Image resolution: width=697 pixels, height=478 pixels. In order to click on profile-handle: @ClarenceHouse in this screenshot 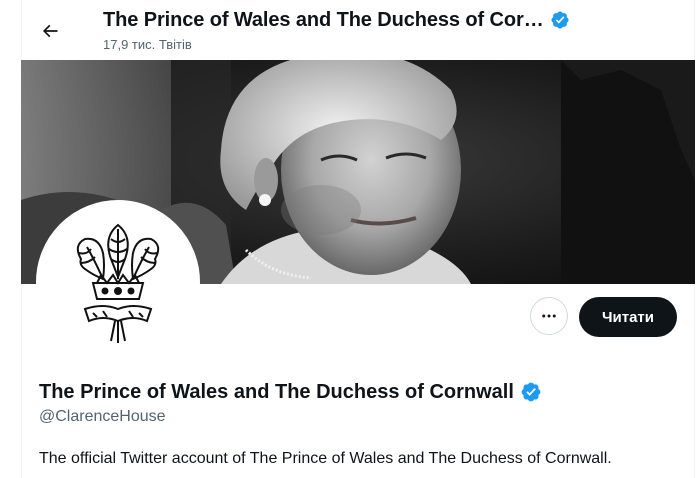, I will do `click(102, 416)`.